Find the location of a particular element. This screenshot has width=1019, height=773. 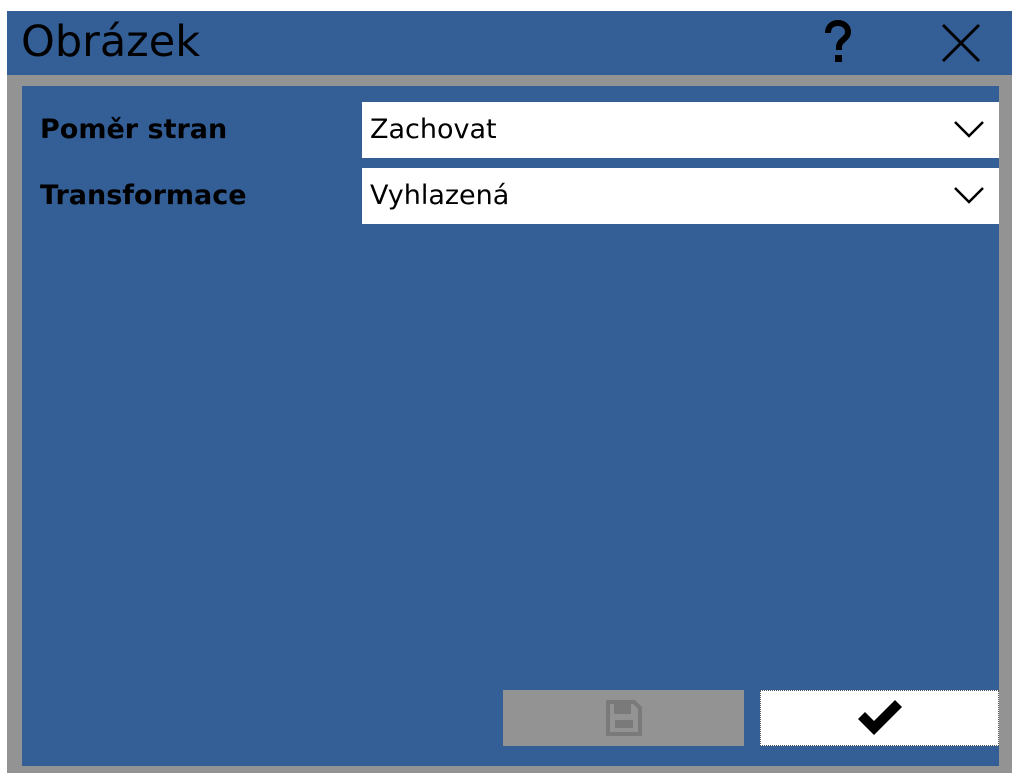

transformation-select: Vyhlazená is located at coordinates (680, 196).